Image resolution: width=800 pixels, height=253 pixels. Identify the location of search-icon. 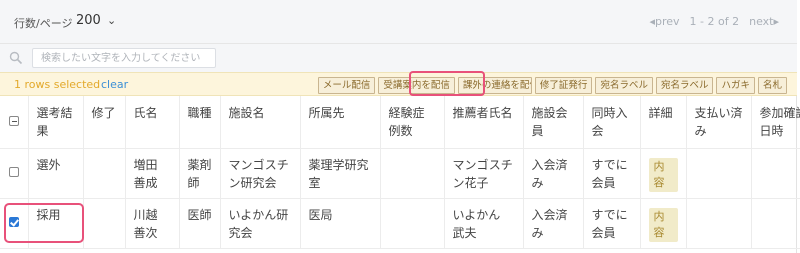
(16, 58).